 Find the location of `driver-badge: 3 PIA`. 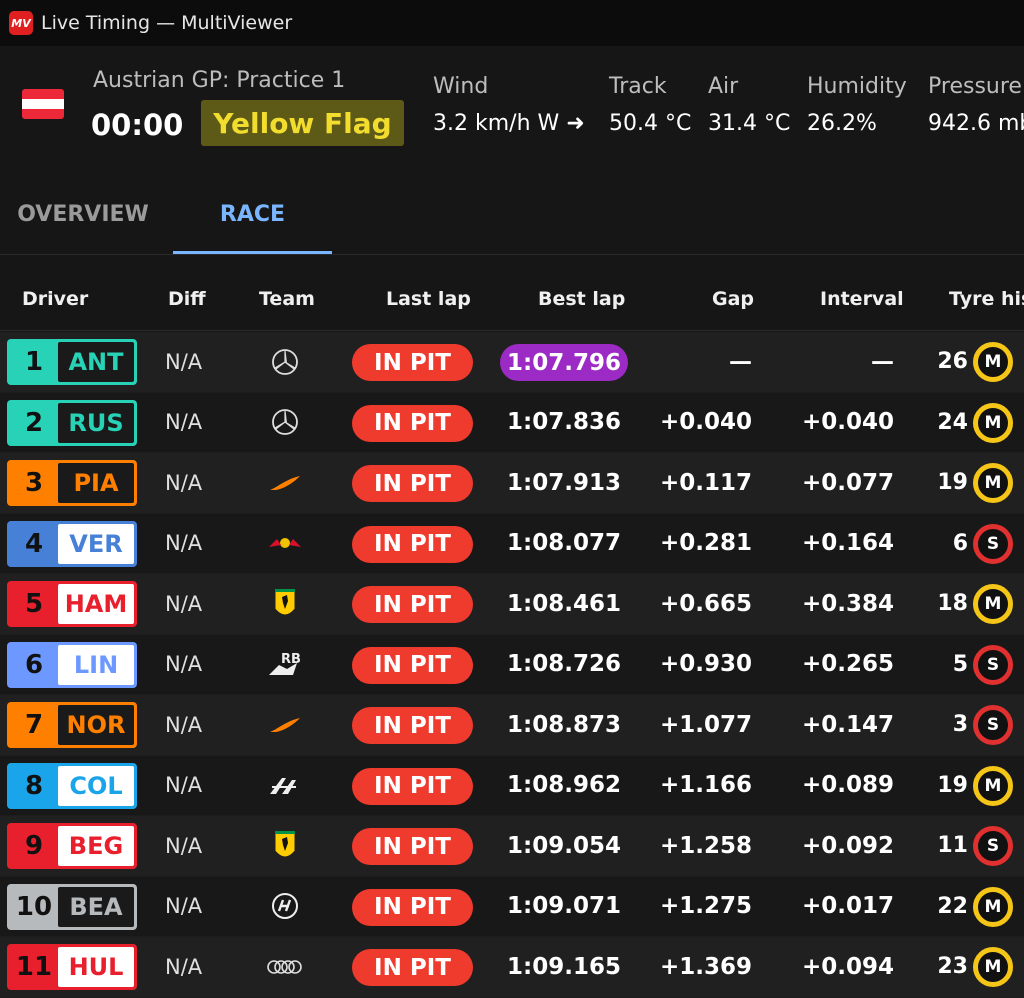

driver-badge: 3 PIA is located at coordinates (72, 483).